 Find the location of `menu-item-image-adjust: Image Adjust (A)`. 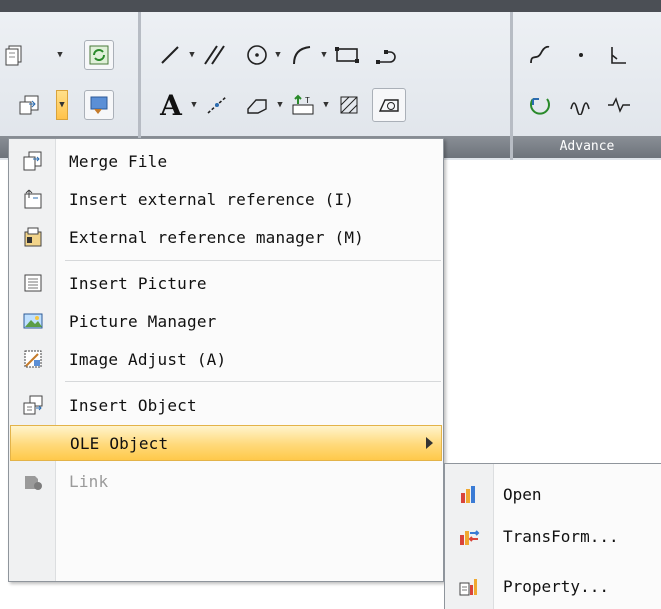

menu-item-image-adjust: Image Adjust (A) is located at coordinates (226, 359).